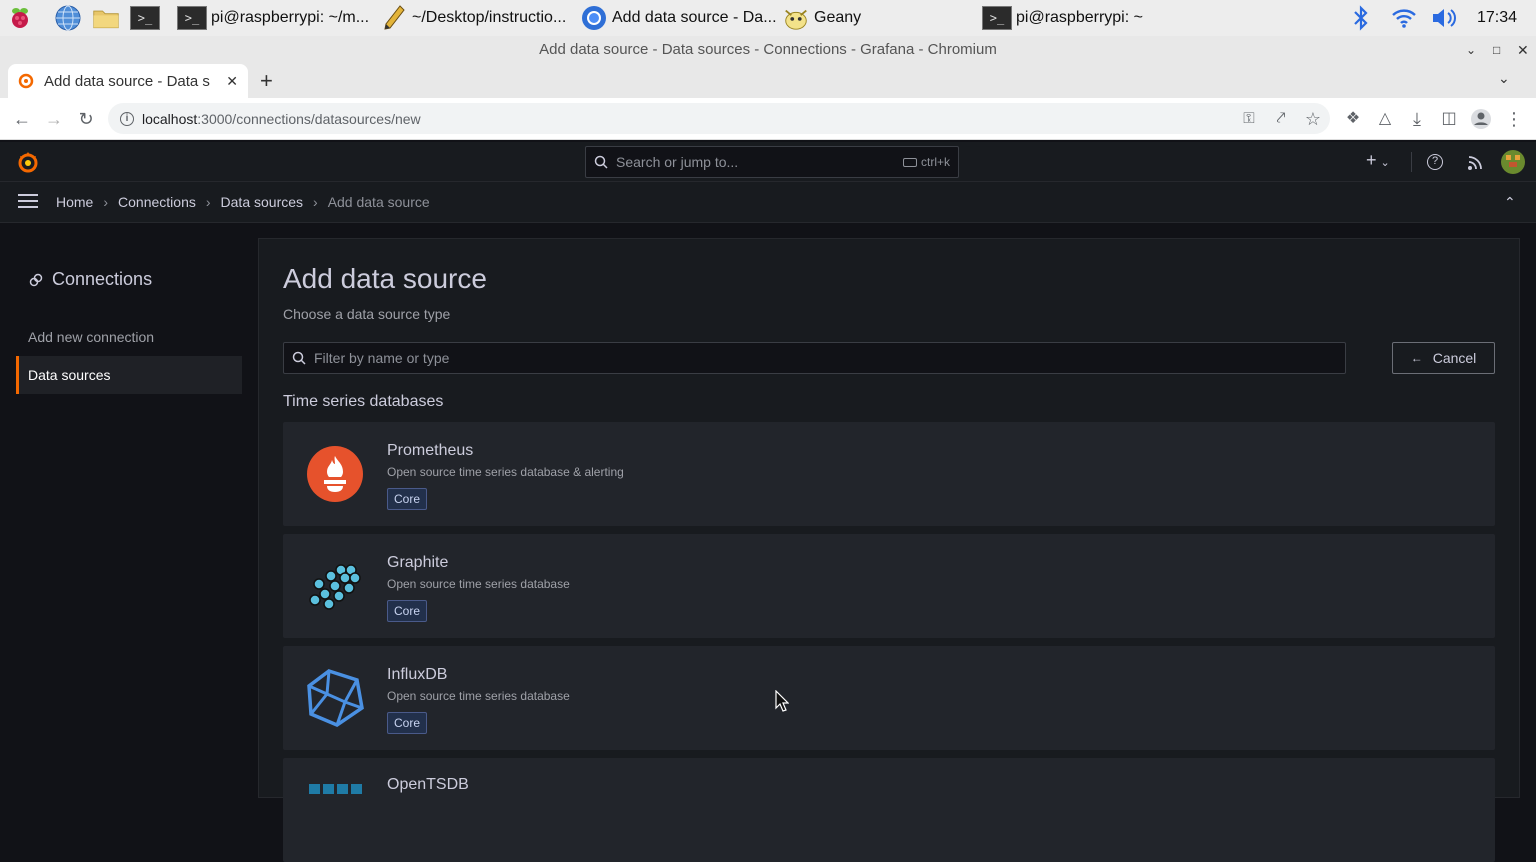 This screenshot has height=862, width=1536. I want to click on sidebar-item-add-new-connection: Add new connection, so click(129, 337).